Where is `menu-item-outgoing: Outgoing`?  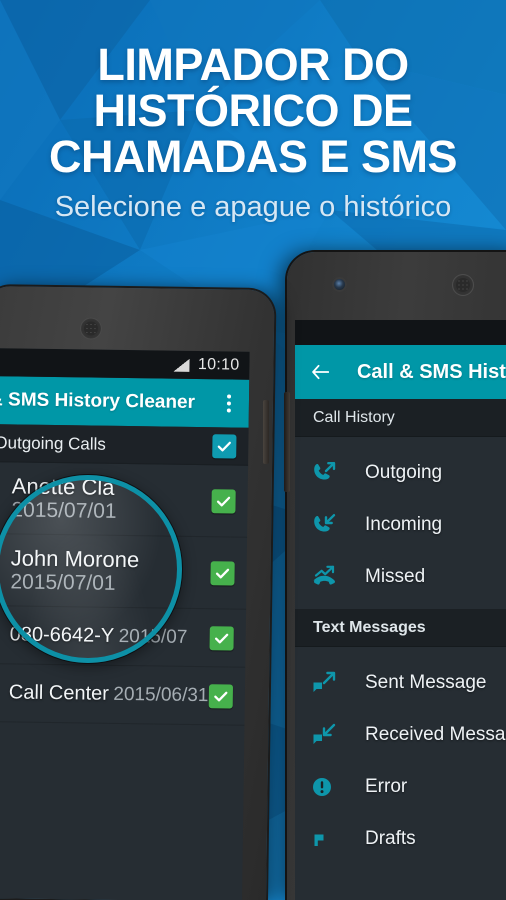
menu-item-outgoing: Outgoing is located at coordinates (400, 473).